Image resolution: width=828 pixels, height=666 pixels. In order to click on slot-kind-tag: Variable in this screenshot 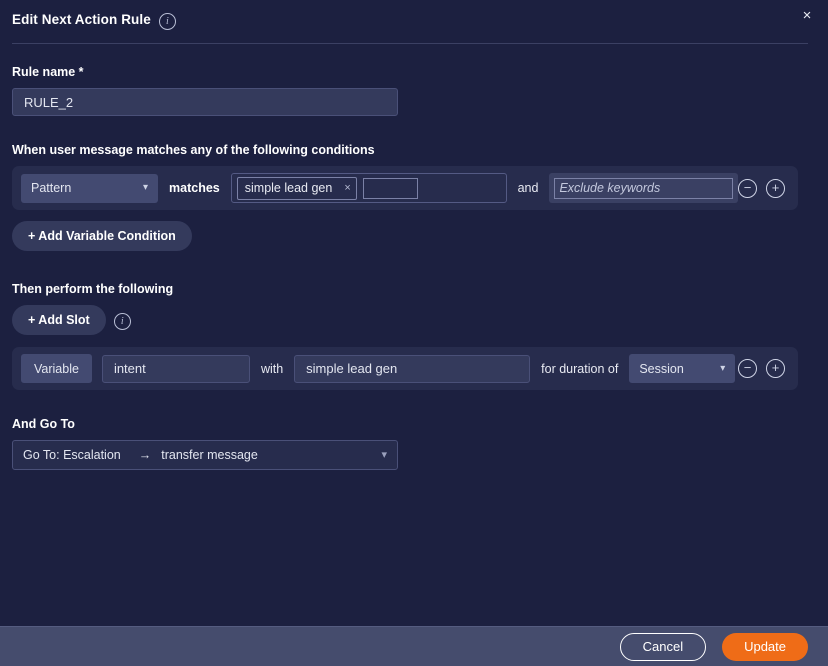, I will do `click(56, 368)`.